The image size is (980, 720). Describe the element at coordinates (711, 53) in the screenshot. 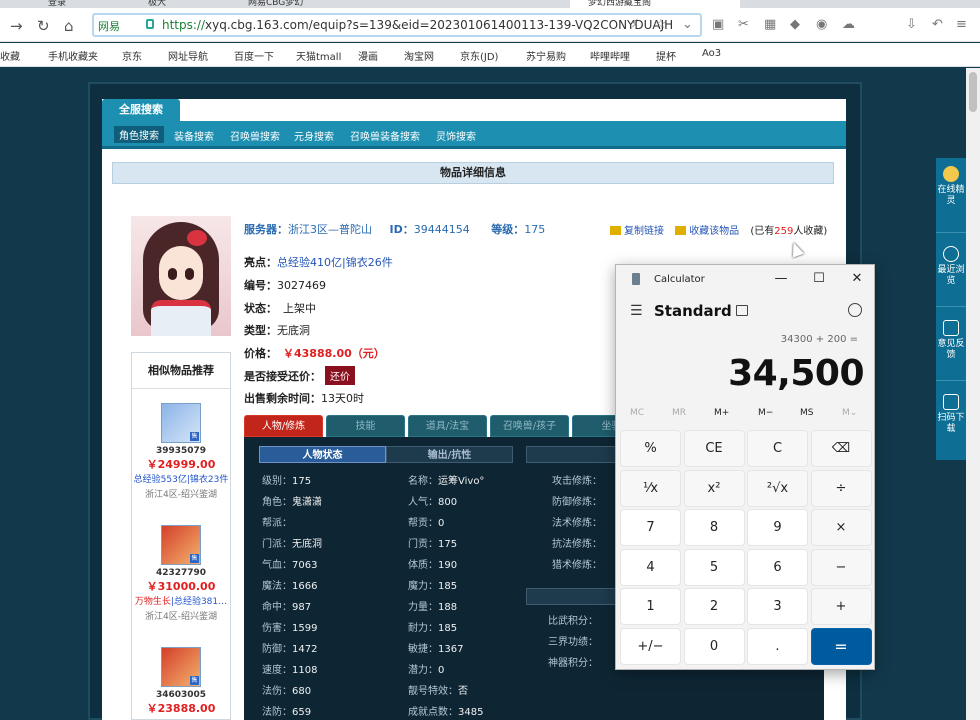

I see `bookmark: Ao3` at that location.